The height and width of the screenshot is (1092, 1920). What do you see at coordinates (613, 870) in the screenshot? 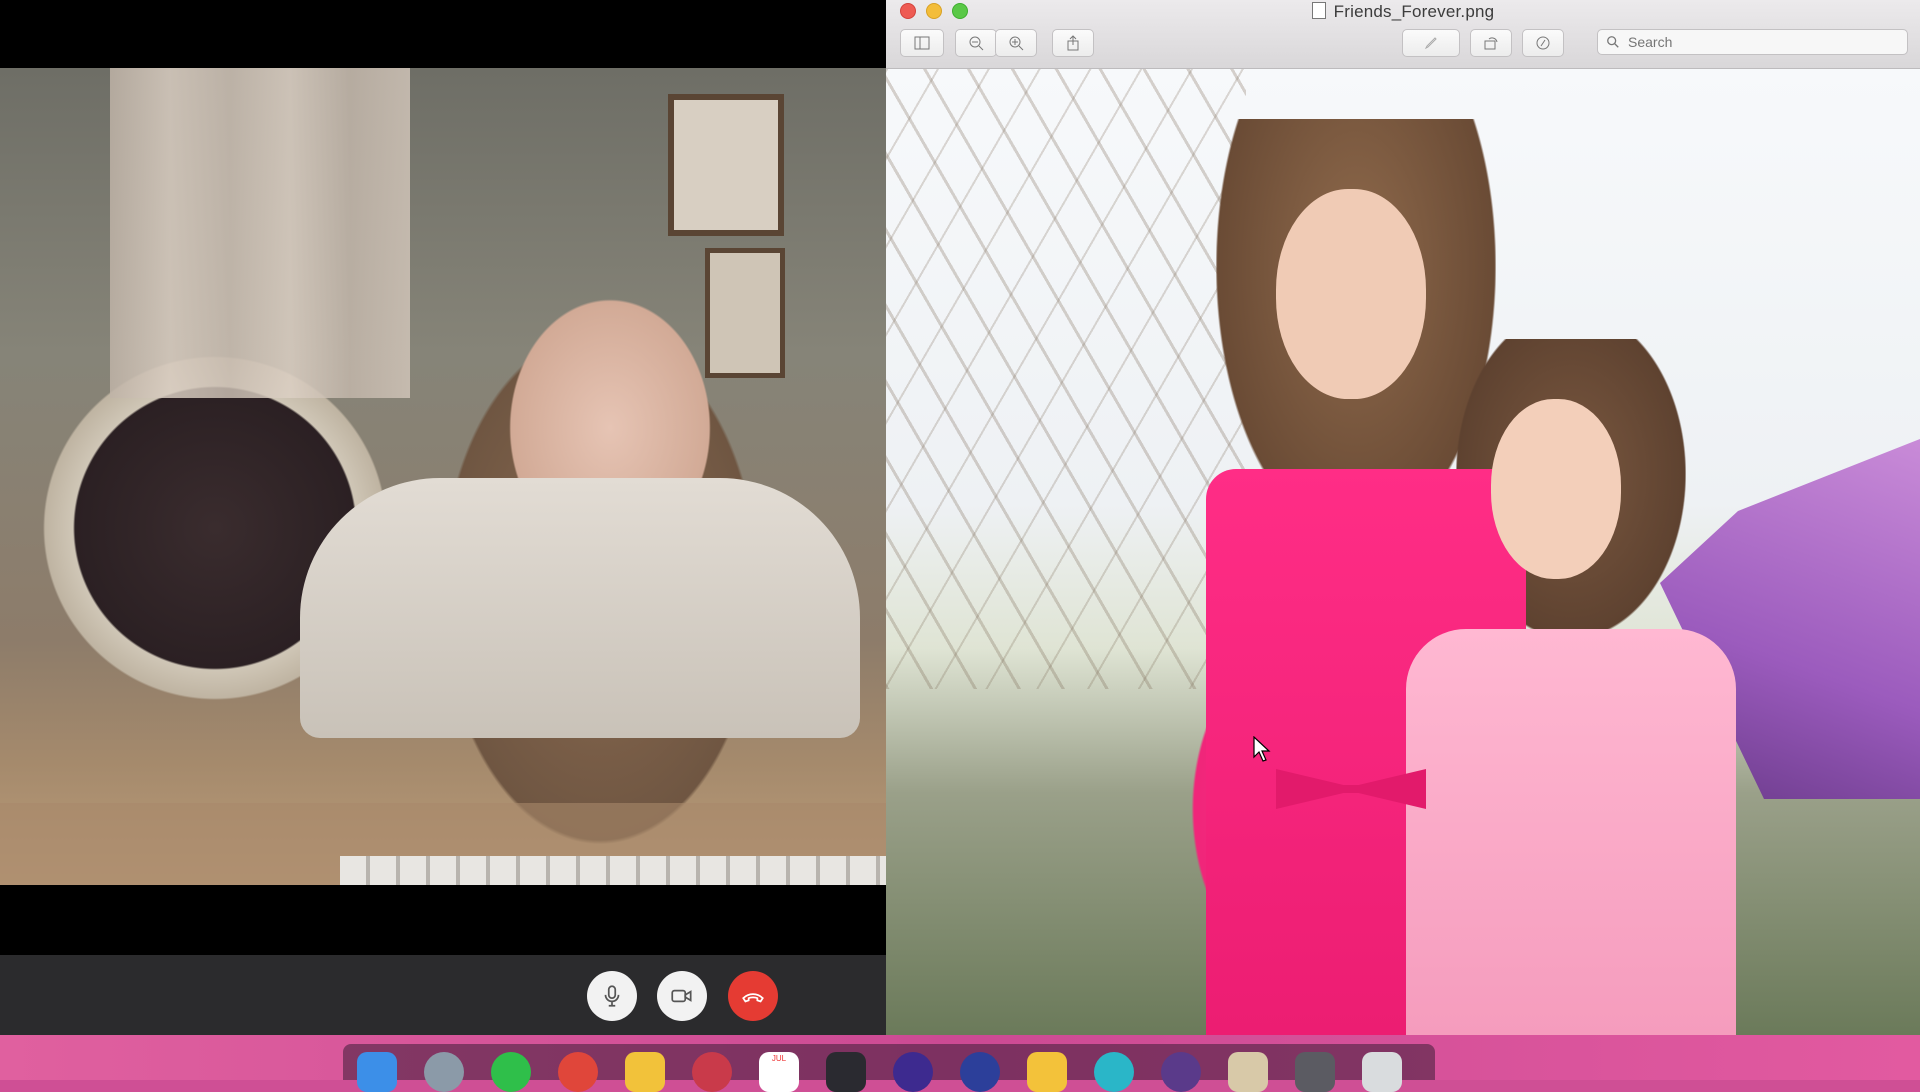
I see `keyboard` at bounding box center [613, 870].